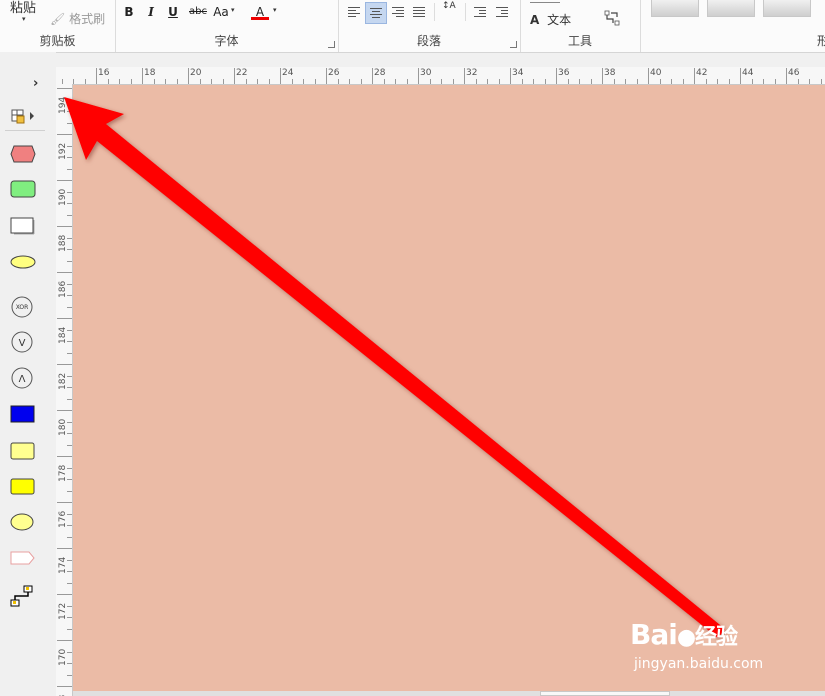 The height and width of the screenshot is (696, 825). I want to click on italic-button: I, so click(151, 12).